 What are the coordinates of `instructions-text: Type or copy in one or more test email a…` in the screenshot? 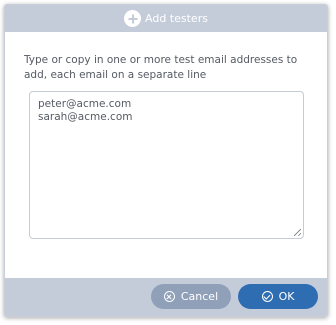 It's located at (161, 67).